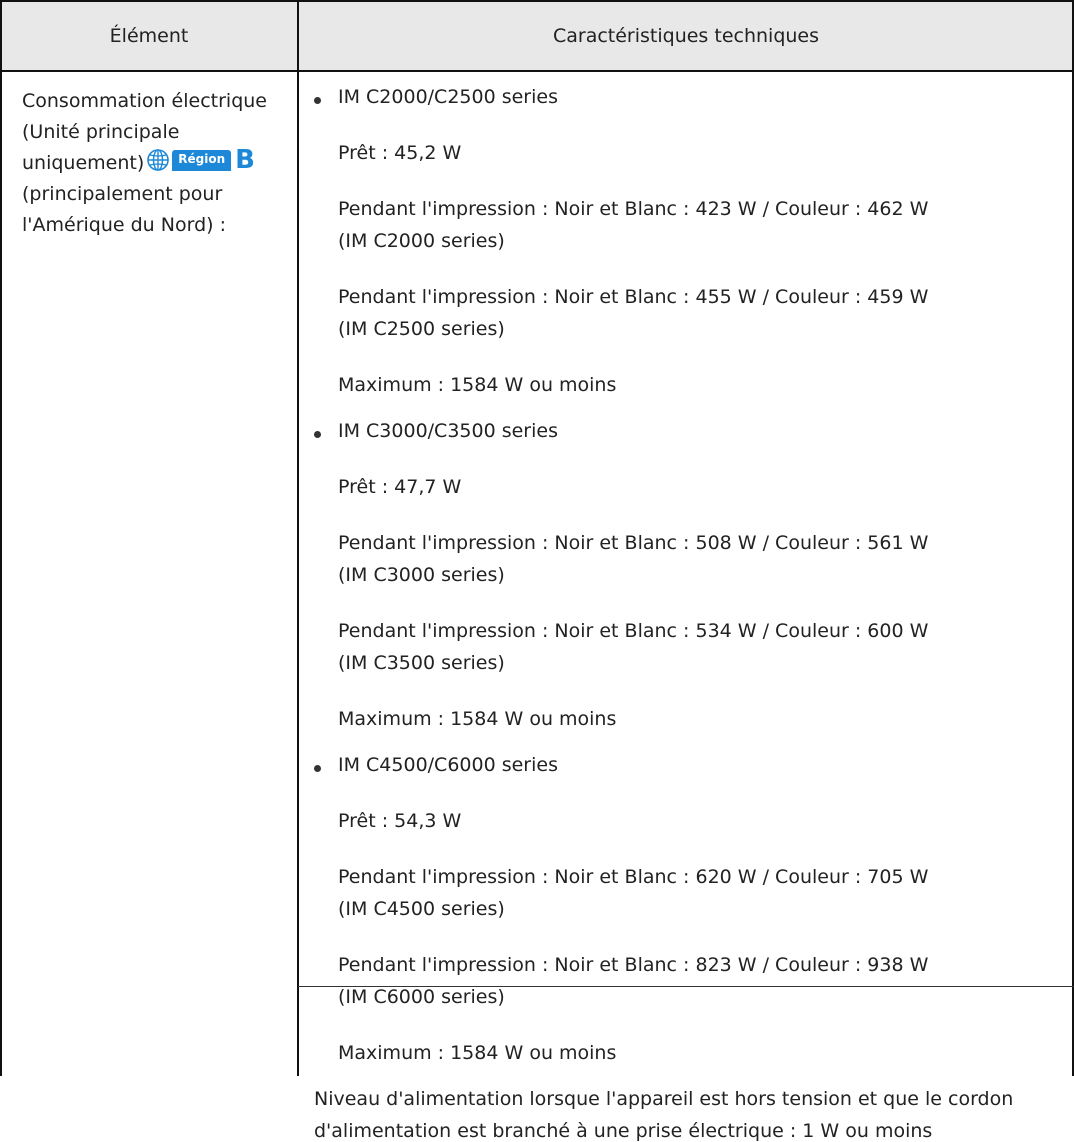 The width and height of the screenshot is (1074, 1142). Describe the element at coordinates (421, 241) in the screenshot. I see `printing-model: (IM C2000 series)` at that location.